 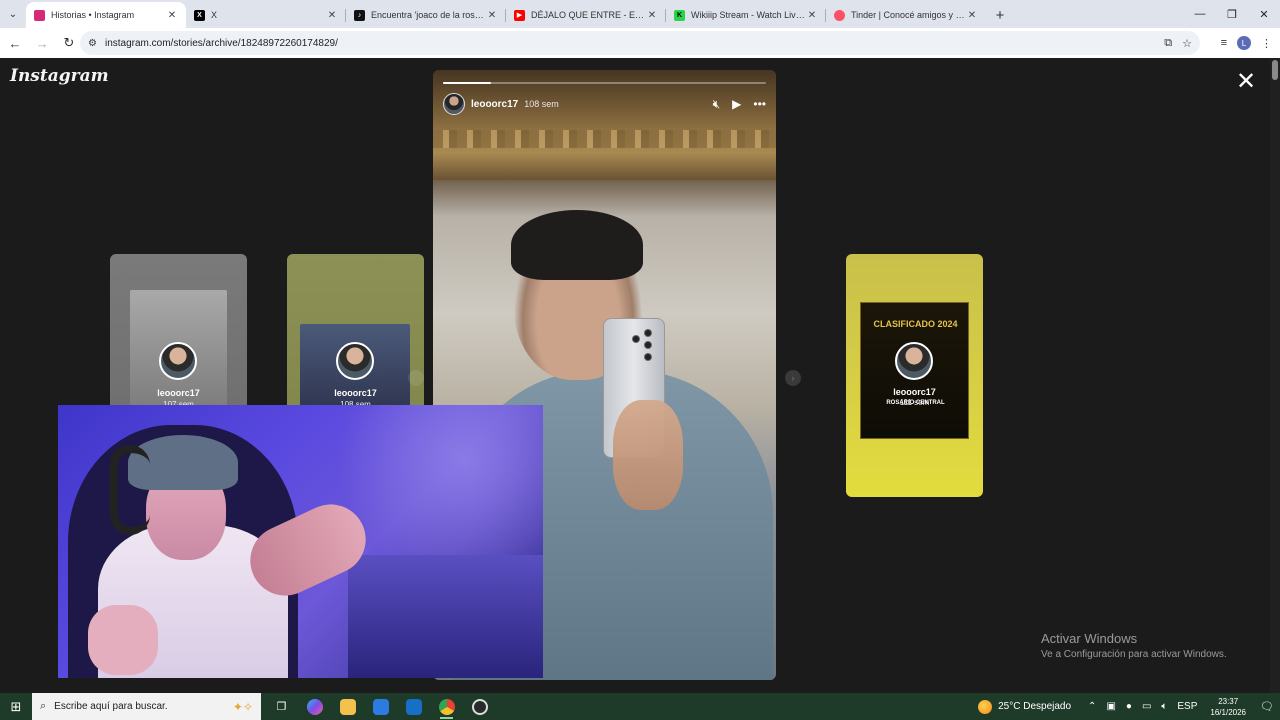 I want to click on reload-icon: ↻, so click(x=69, y=42).